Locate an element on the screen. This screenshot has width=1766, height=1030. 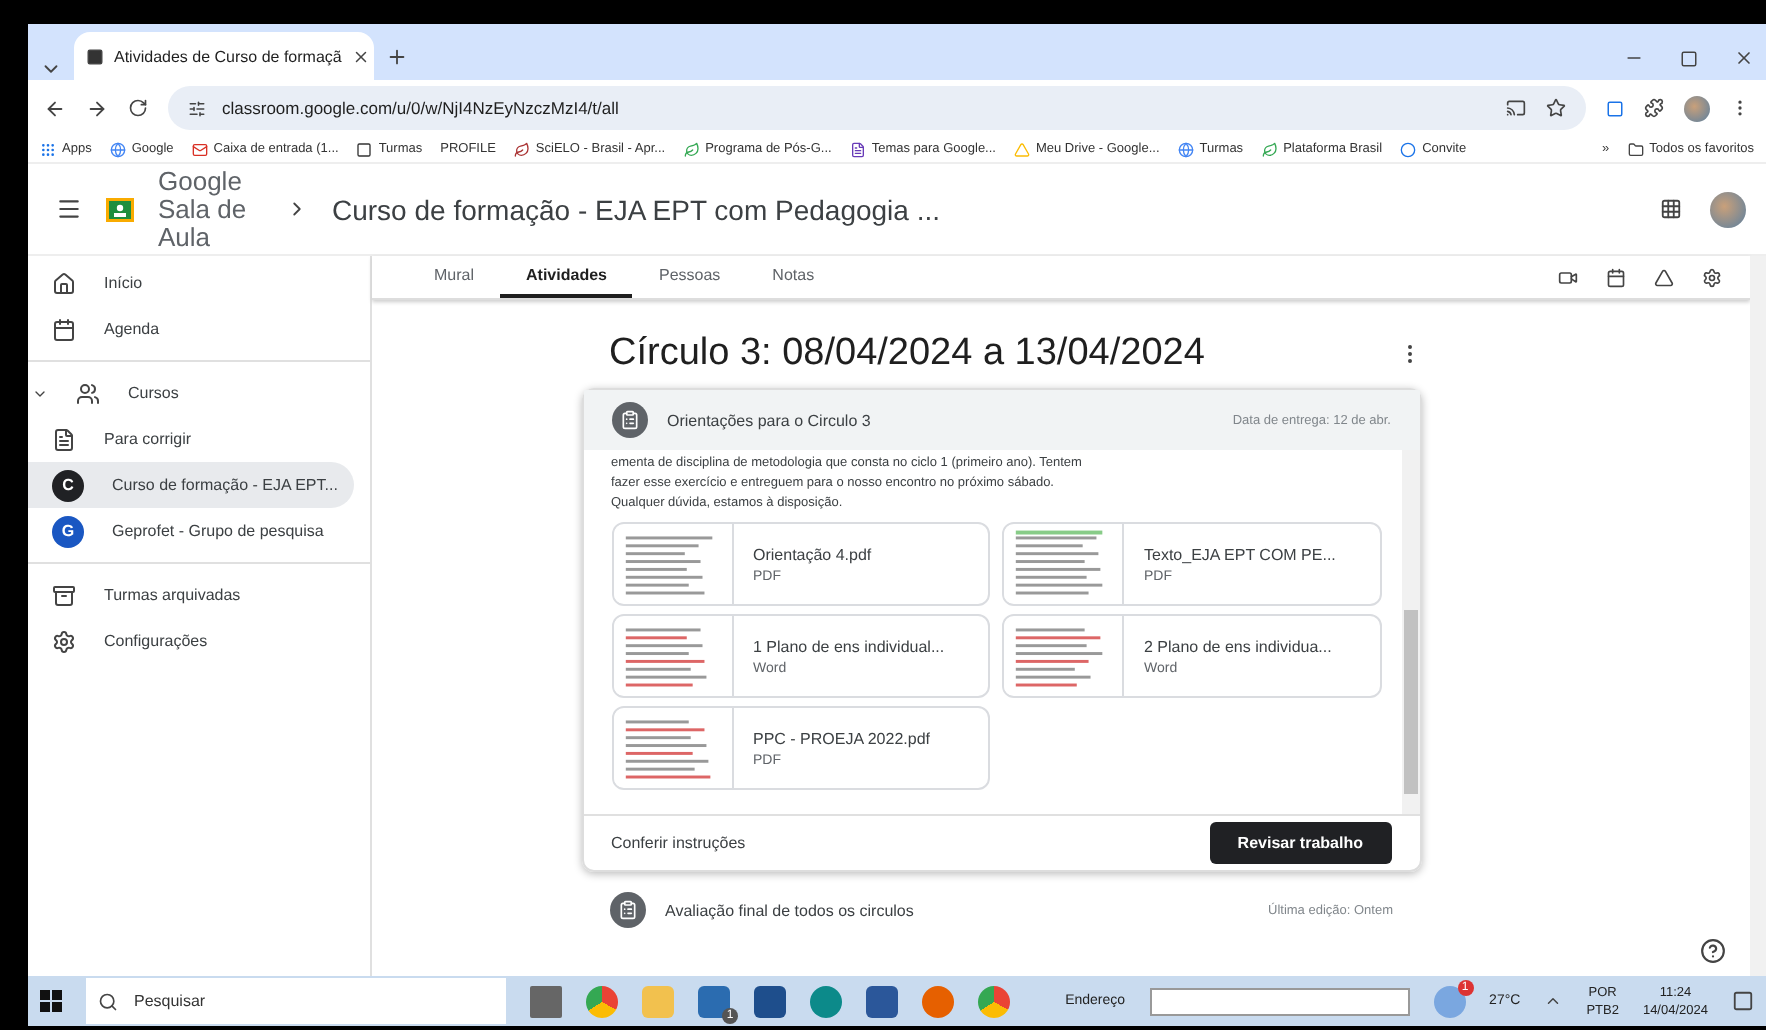
file-name: Orientação 4.pdf is located at coordinates (812, 554).